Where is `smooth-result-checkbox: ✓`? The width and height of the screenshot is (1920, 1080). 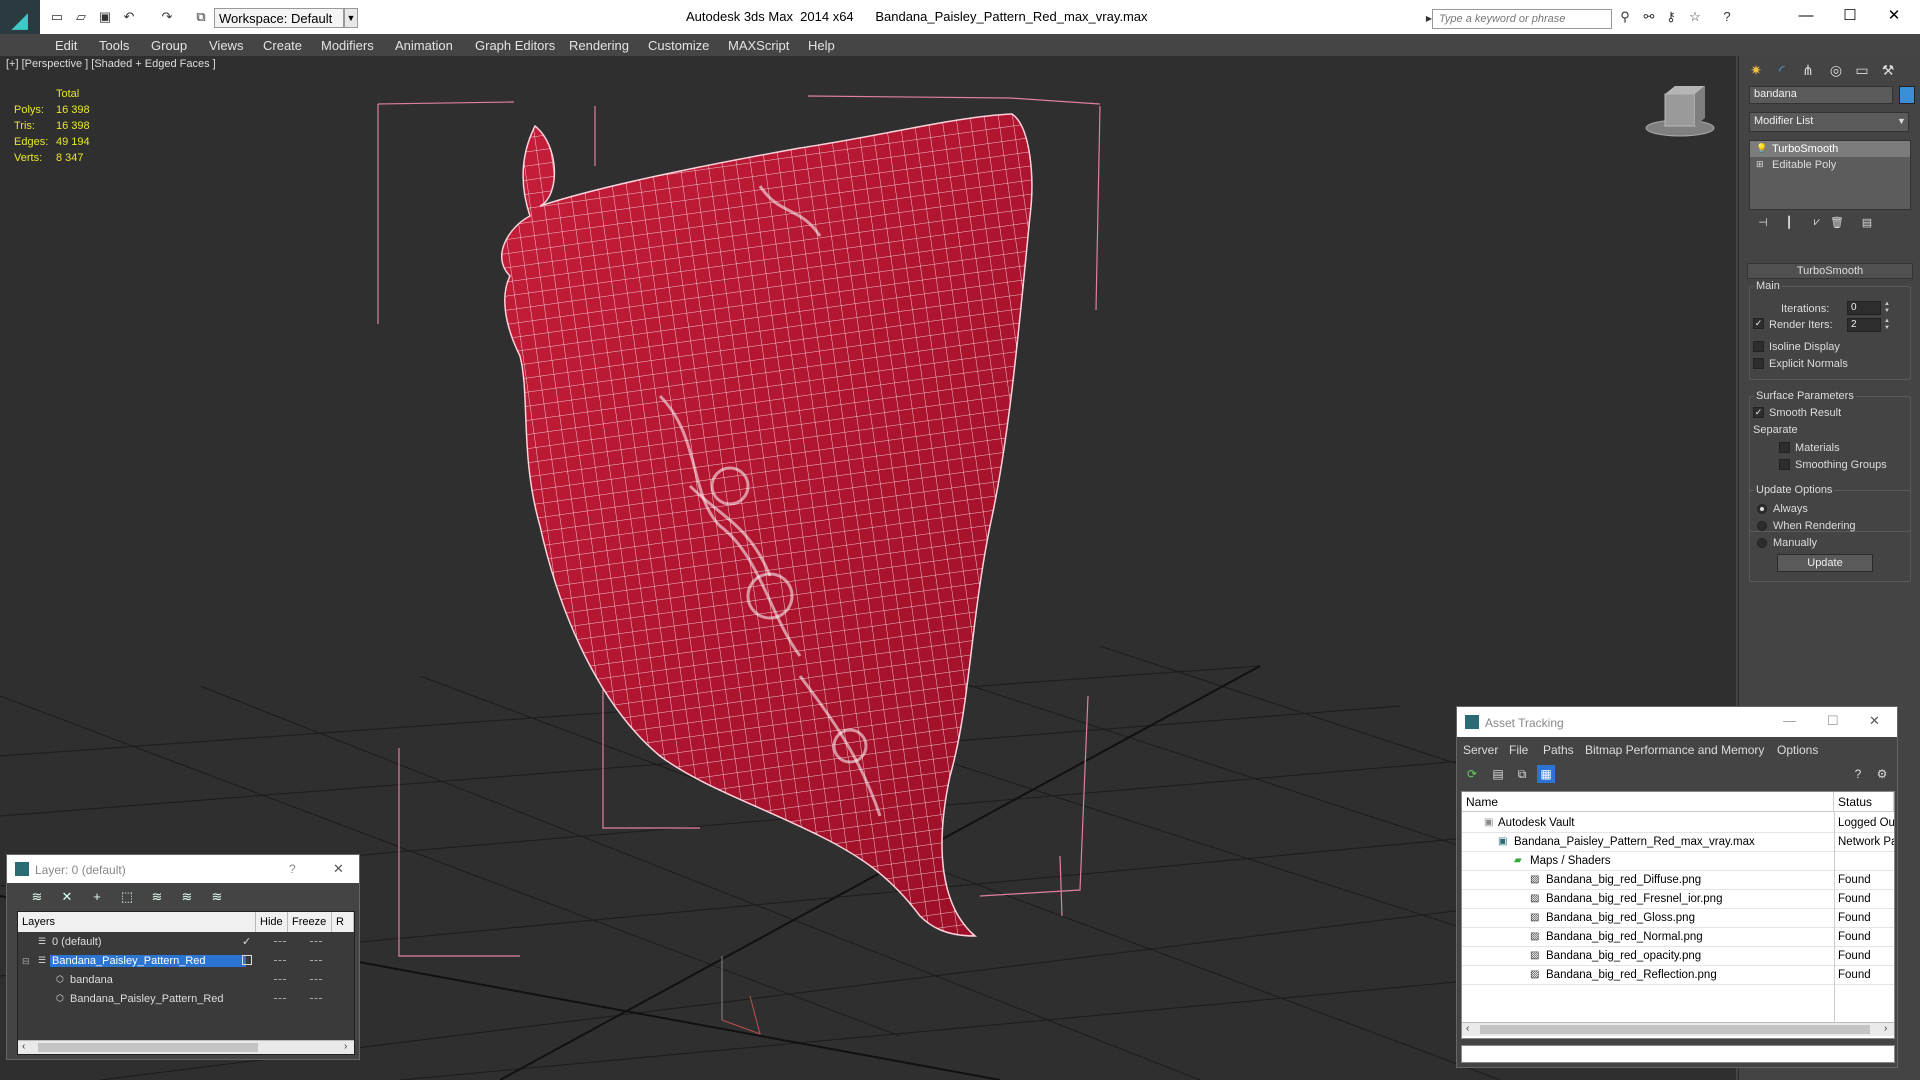
smooth-result-checkbox: ✓ is located at coordinates (1758, 412).